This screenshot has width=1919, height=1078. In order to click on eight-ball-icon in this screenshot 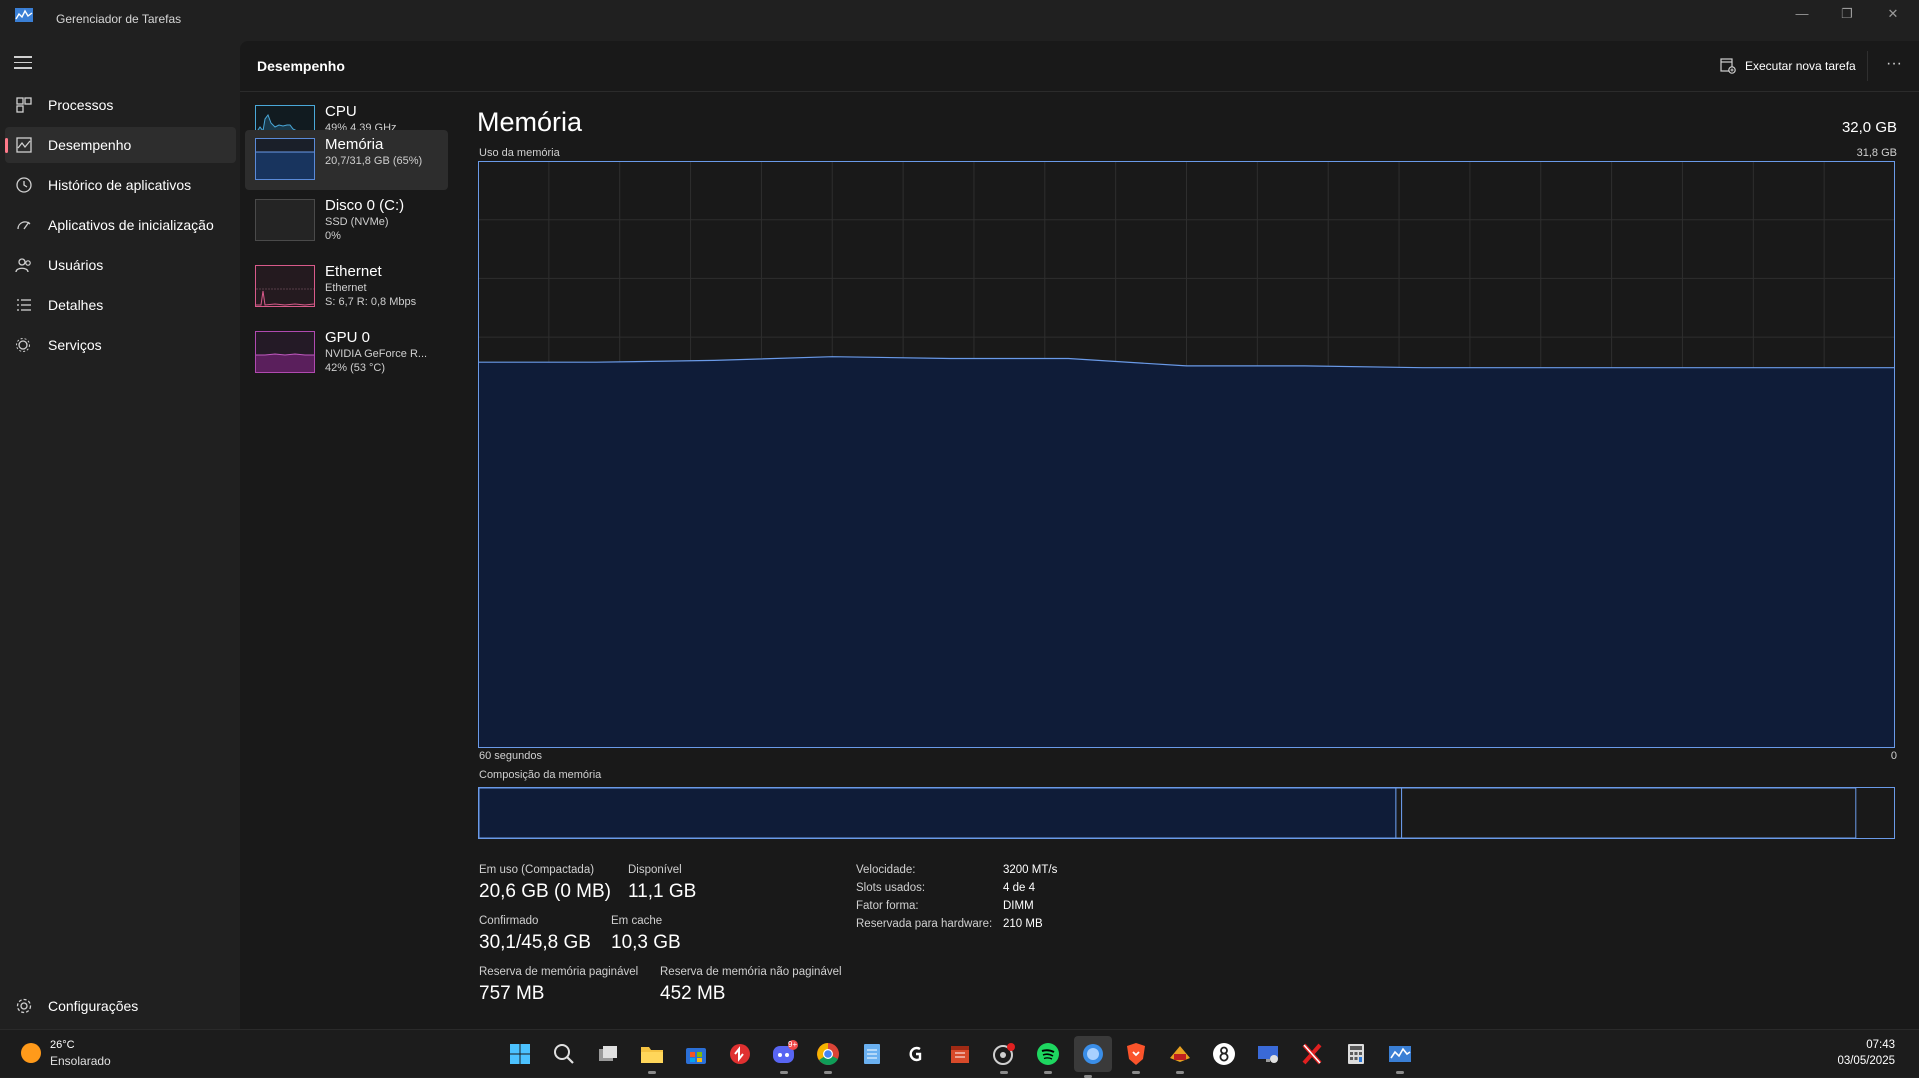, I will do `click(1224, 1054)`.